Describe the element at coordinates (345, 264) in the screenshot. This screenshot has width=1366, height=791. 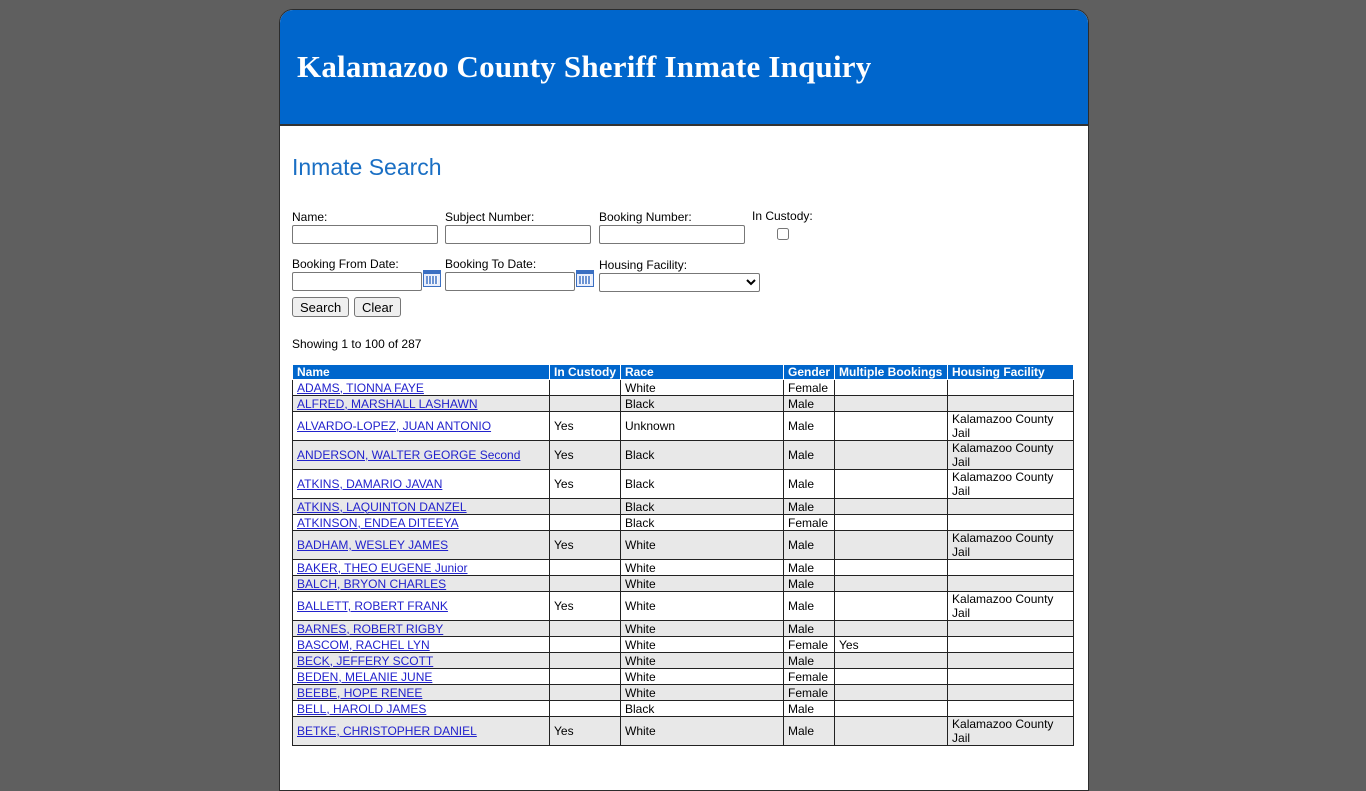
I see `booking-from-date-label: Booking From Date:` at that location.